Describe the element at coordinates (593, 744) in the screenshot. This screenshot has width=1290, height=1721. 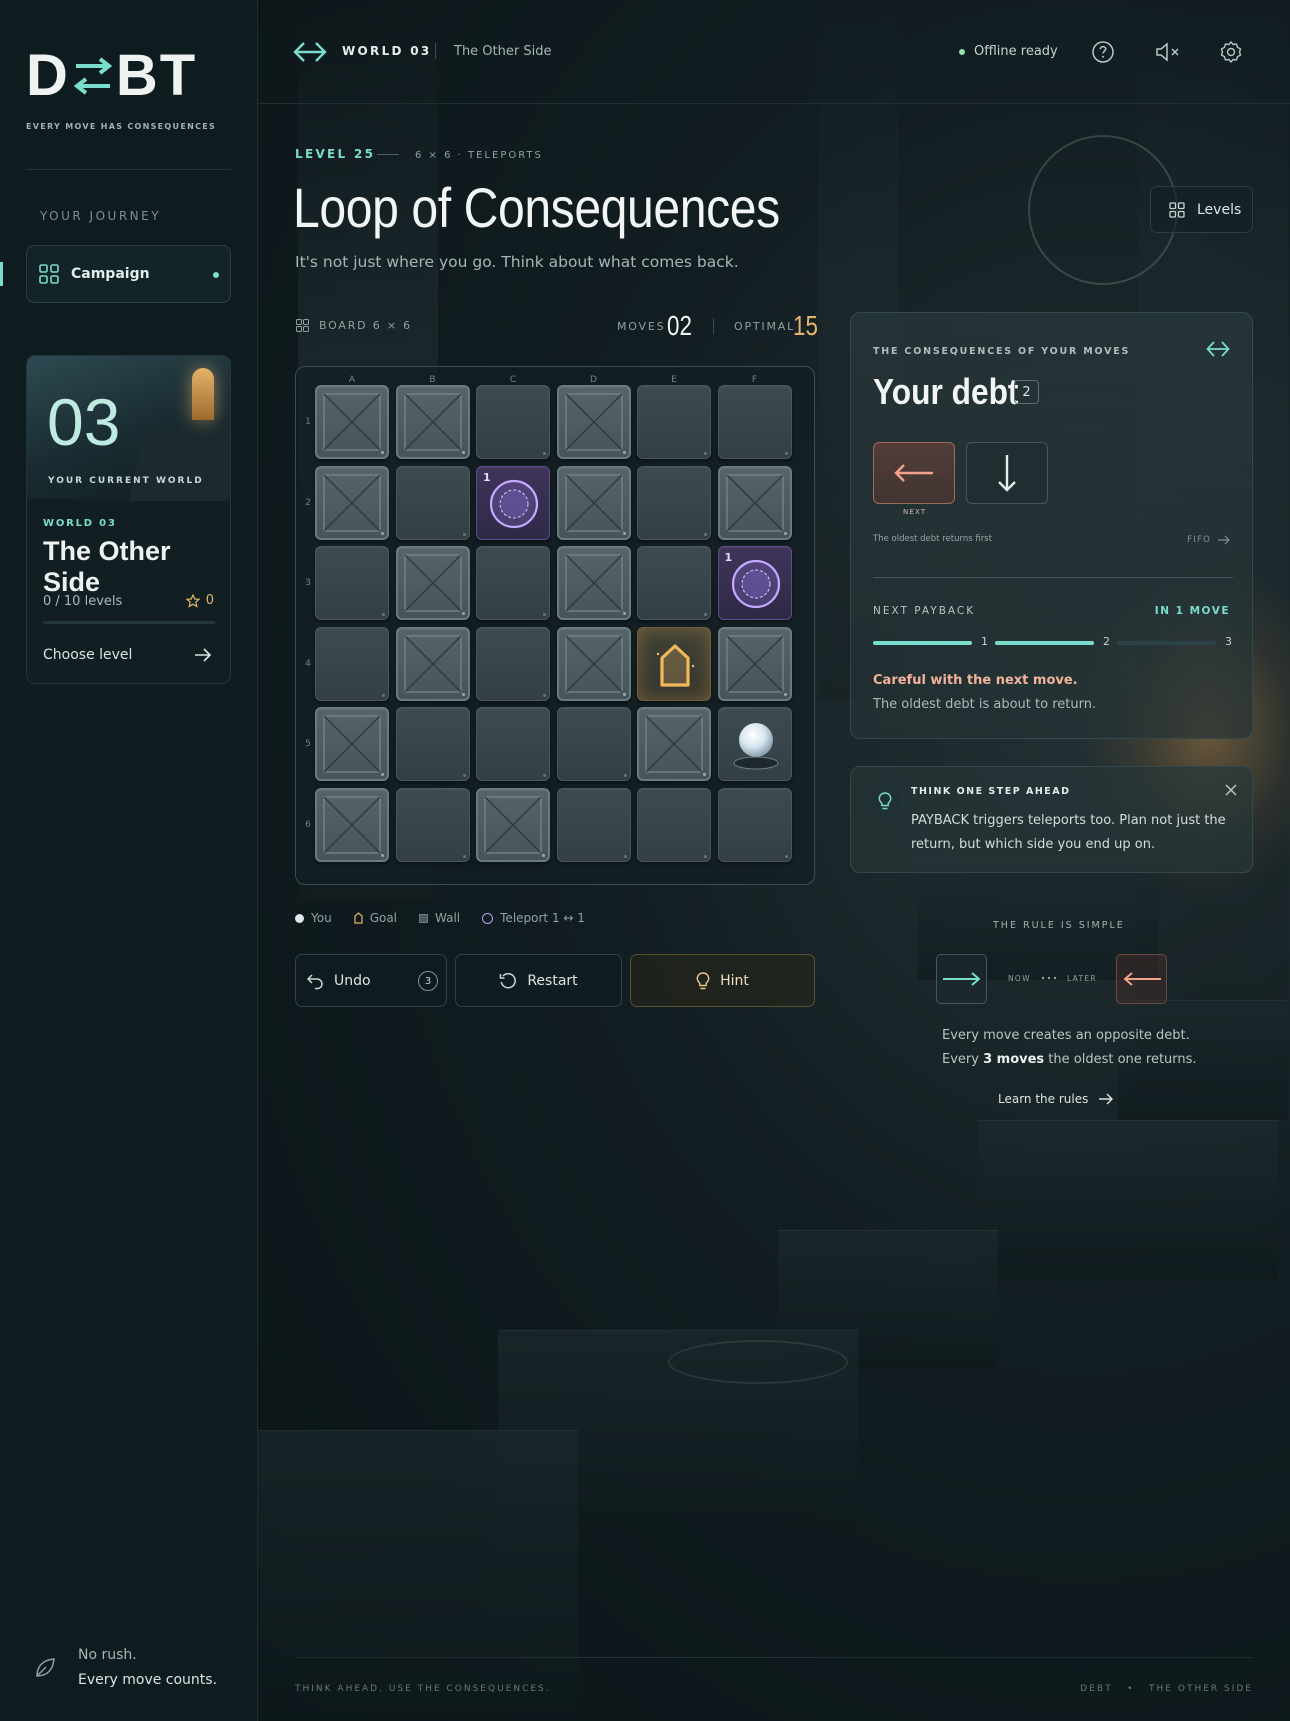
I see `board-cell-d5-floor` at that location.